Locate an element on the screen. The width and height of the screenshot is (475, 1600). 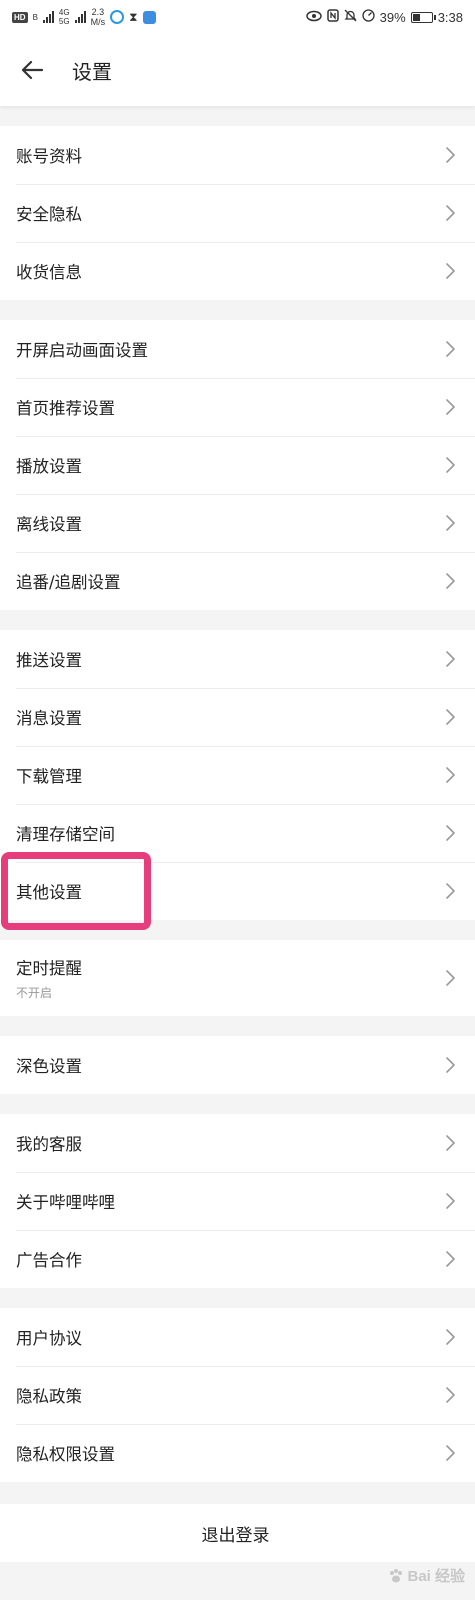
settings-item: 账号资料 is located at coordinates (237, 155).